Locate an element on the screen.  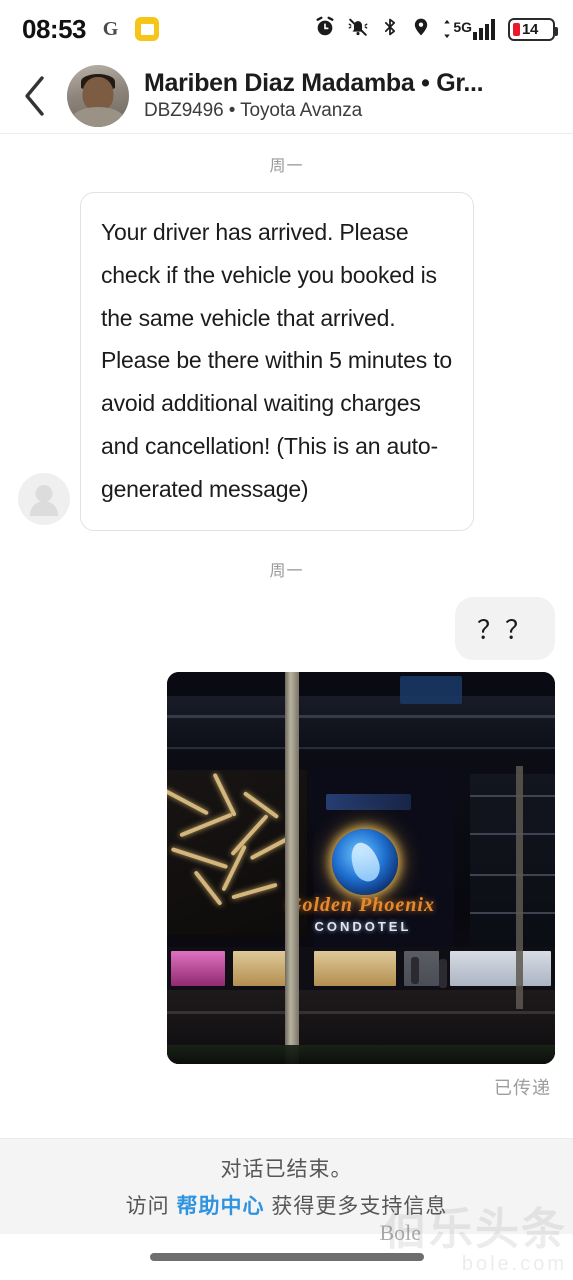
system-navigation-bar is located at coordinates (286, 1257).